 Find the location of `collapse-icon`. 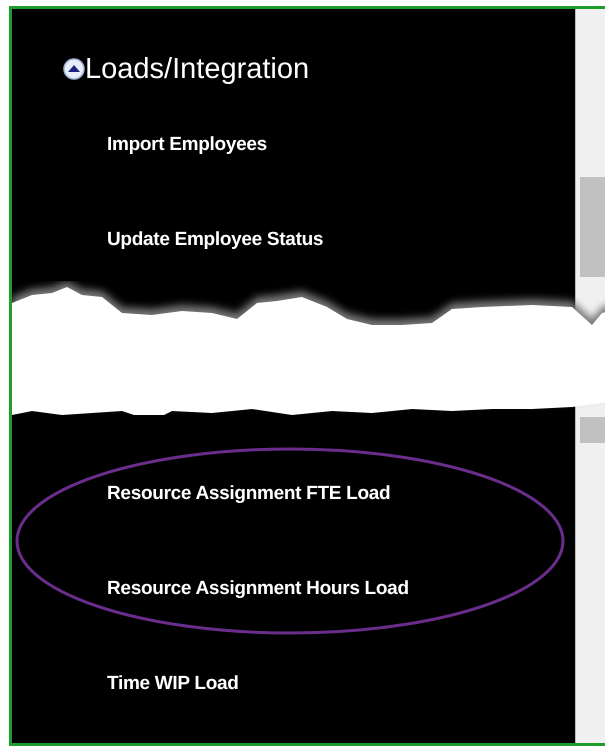

collapse-icon is located at coordinates (74, 69).